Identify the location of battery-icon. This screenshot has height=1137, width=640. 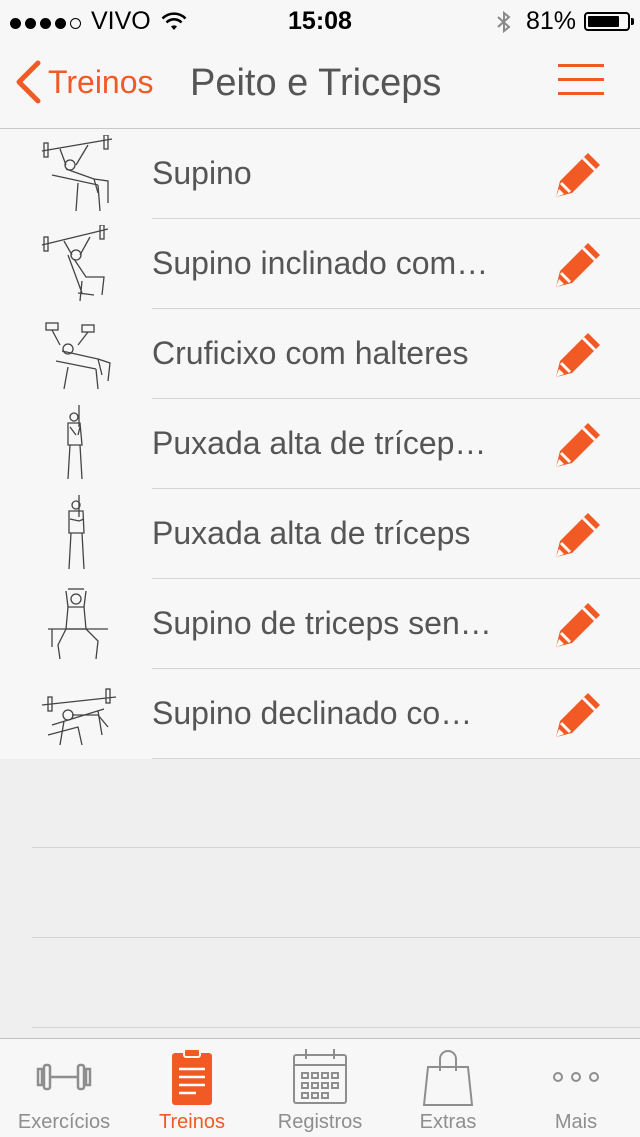
(609, 21).